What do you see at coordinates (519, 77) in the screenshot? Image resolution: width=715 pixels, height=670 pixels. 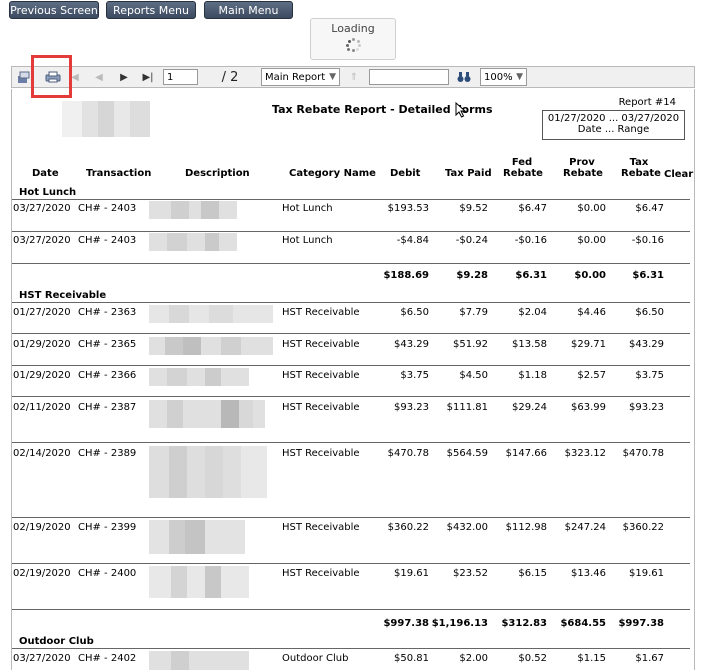 I see `chevron-down-icon: ▼` at bounding box center [519, 77].